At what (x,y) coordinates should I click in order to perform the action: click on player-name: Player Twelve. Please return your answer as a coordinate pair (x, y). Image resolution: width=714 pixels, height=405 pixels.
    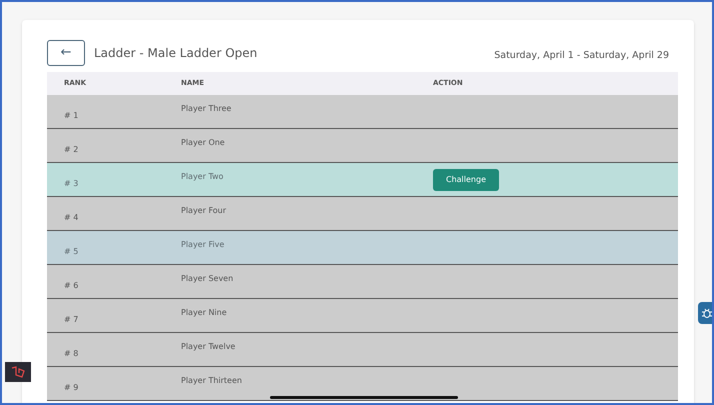
    Looking at the image, I should click on (208, 347).